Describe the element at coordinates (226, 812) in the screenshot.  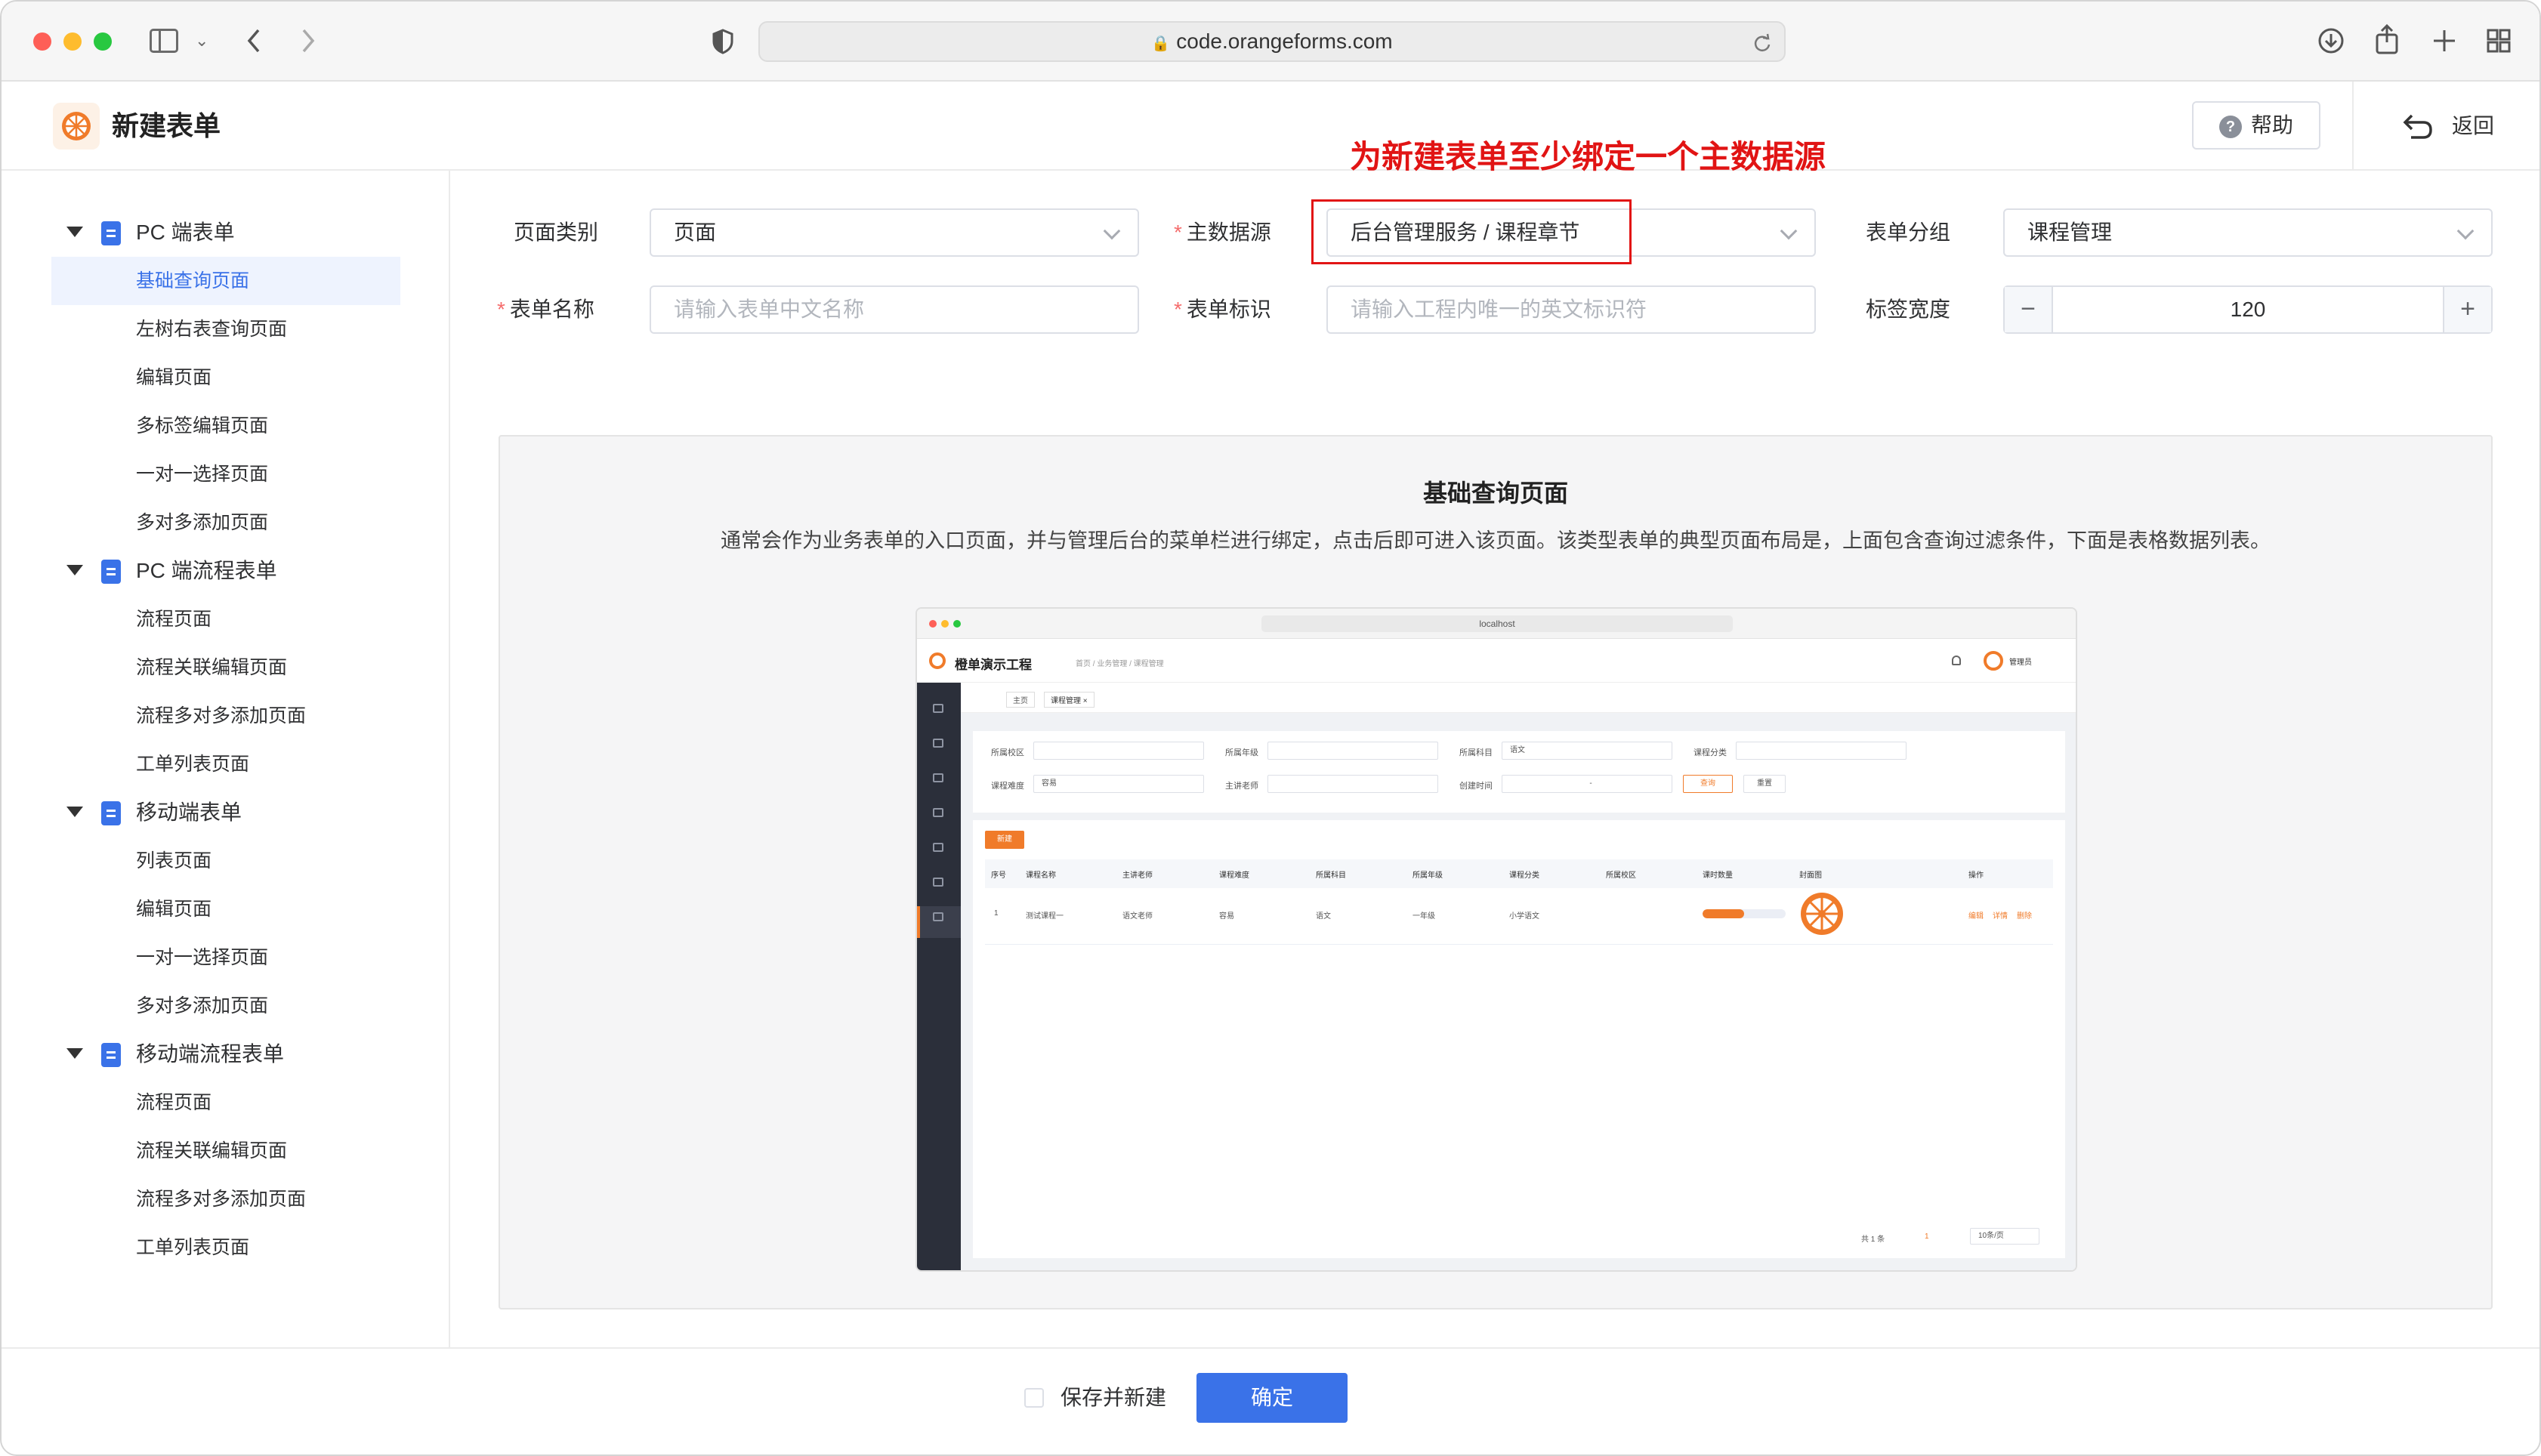
I see `sidebar-group-mobile-form: 移动端表单` at that location.